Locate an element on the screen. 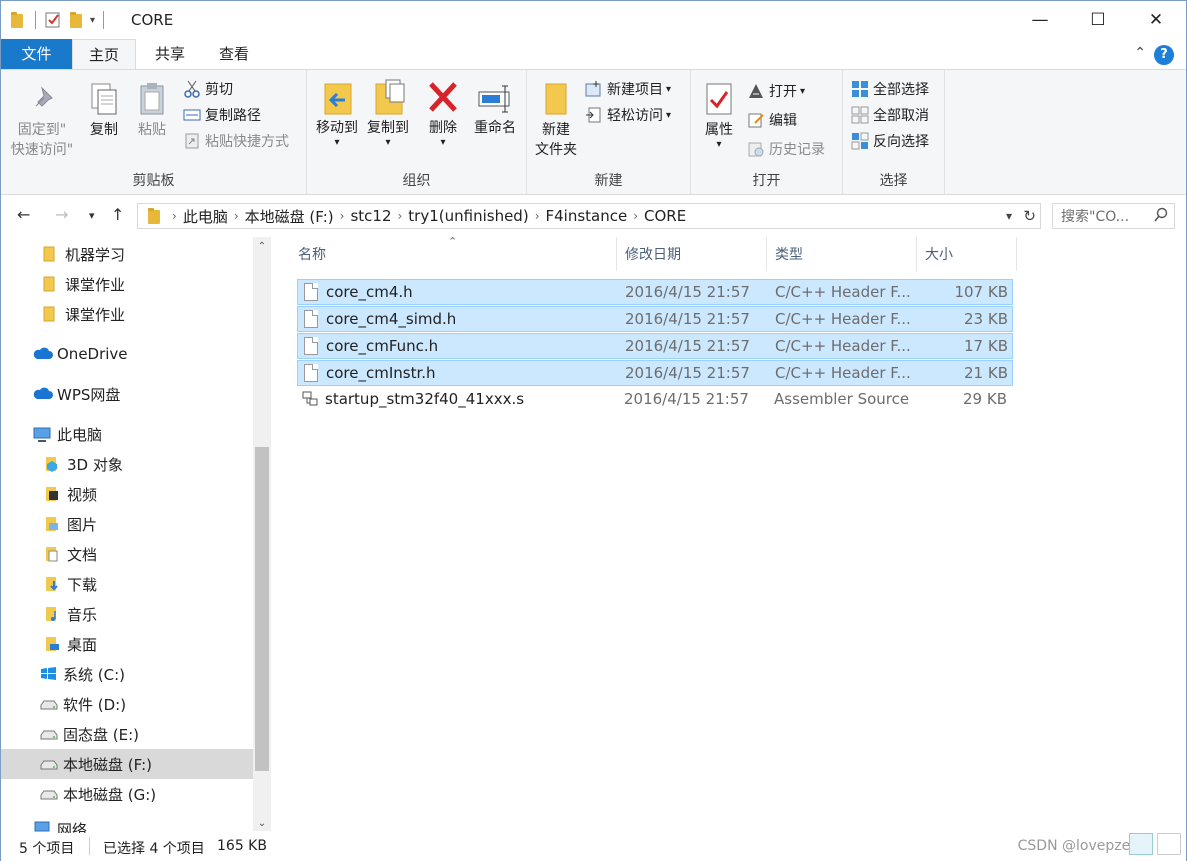  sidebar-item: 网络 is located at coordinates (127, 826).